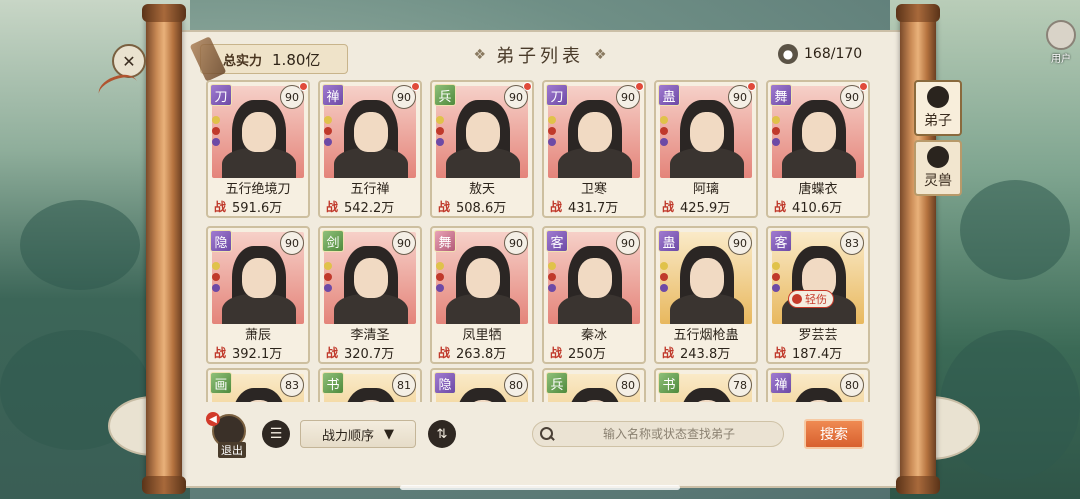 The height and width of the screenshot is (499, 1080). Describe the element at coordinates (584, 206) in the screenshot. I see `disciple-power: 战 431.7万` at that location.